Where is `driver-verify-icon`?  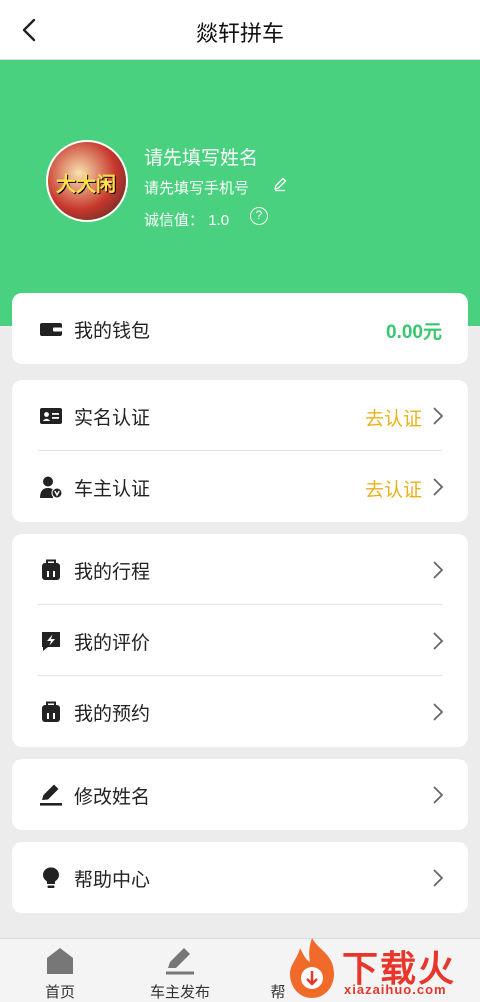
driver-verify-icon is located at coordinates (51, 487).